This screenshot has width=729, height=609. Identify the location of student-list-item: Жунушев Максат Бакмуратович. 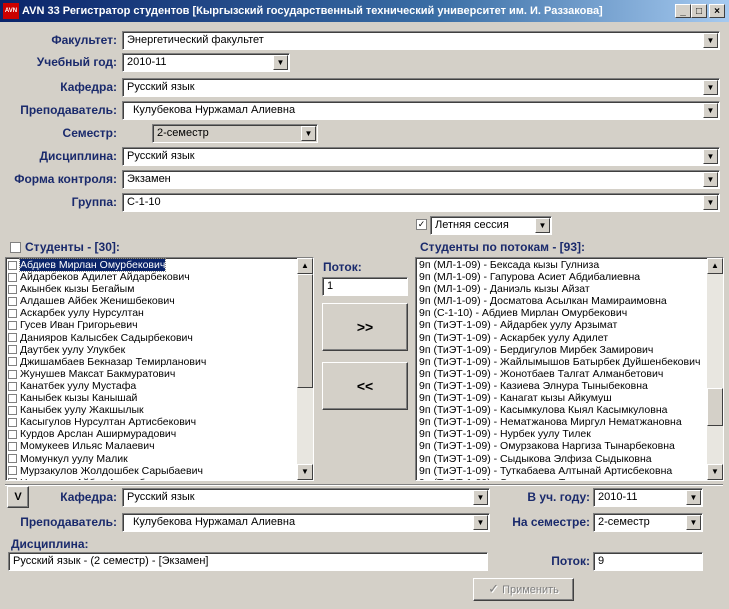
(159, 374).